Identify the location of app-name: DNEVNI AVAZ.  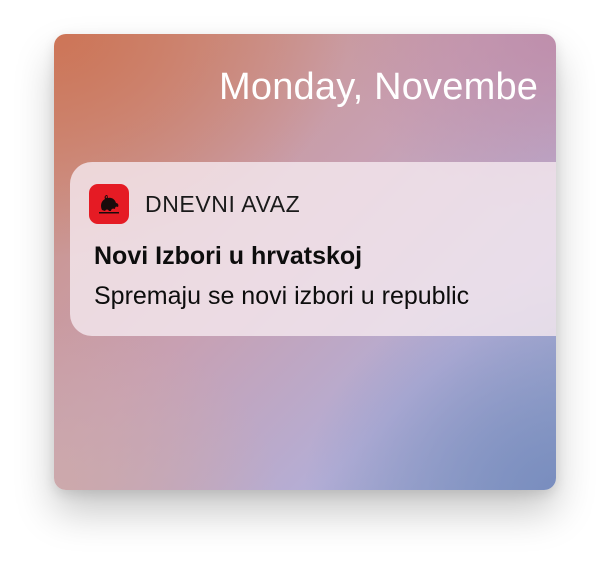
(223, 204).